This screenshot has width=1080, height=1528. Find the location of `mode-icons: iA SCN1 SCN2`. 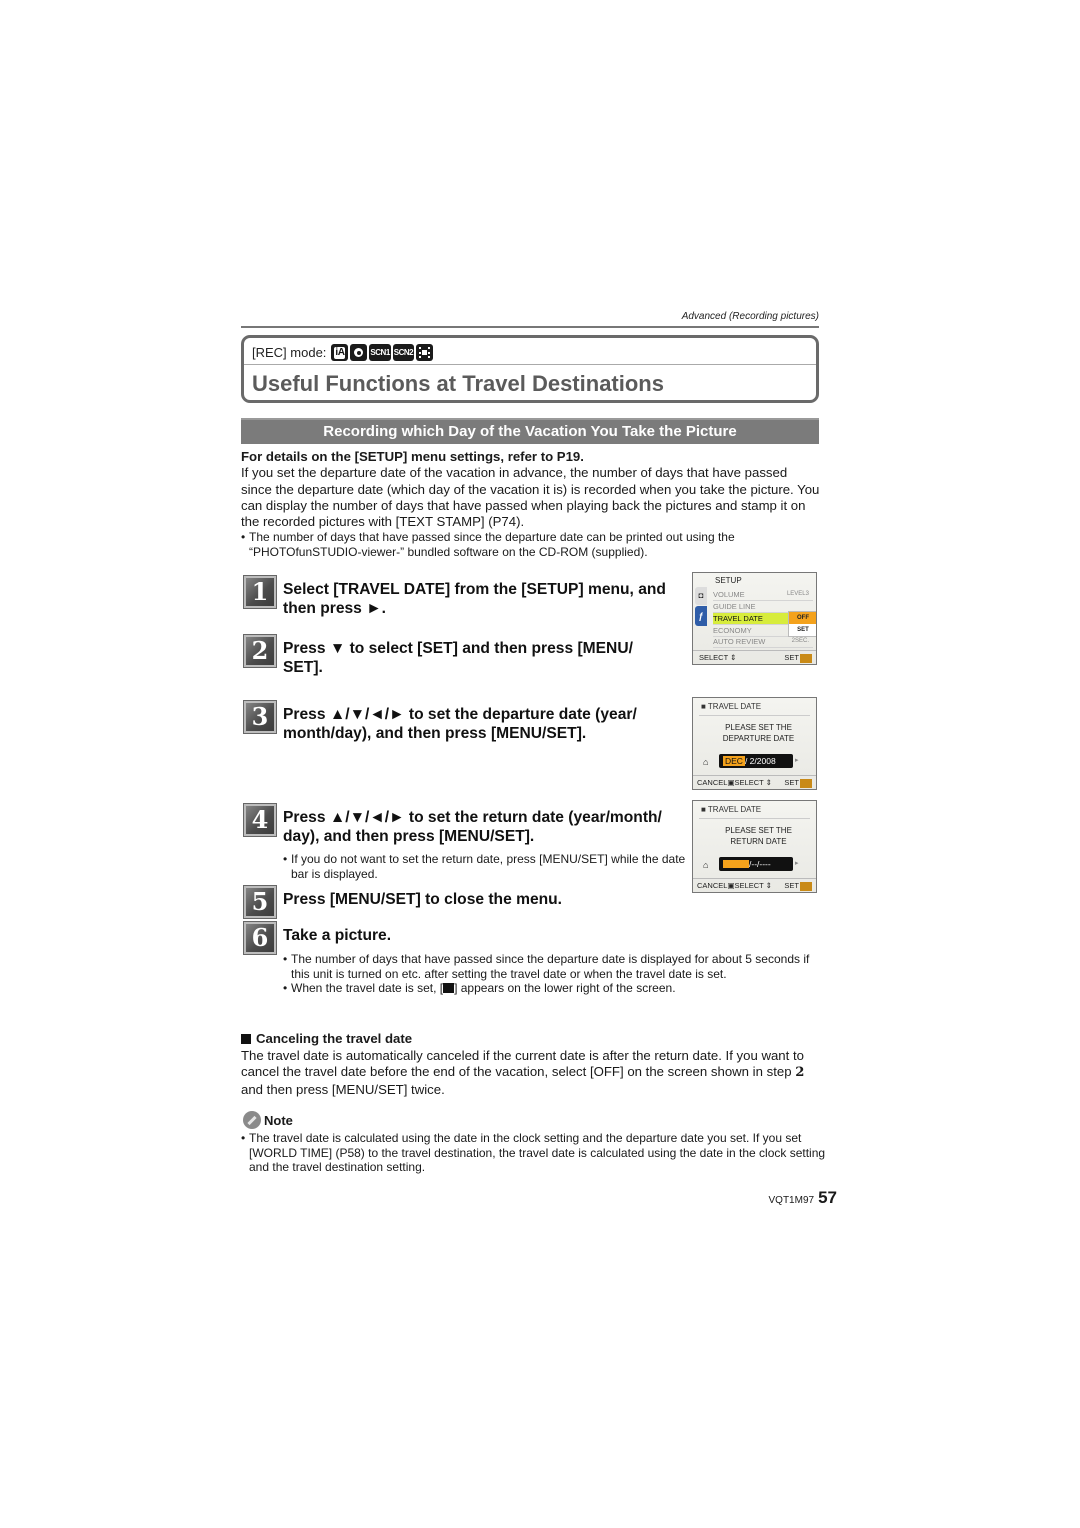

mode-icons: iA SCN1 SCN2 is located at coordinates (382, 352).